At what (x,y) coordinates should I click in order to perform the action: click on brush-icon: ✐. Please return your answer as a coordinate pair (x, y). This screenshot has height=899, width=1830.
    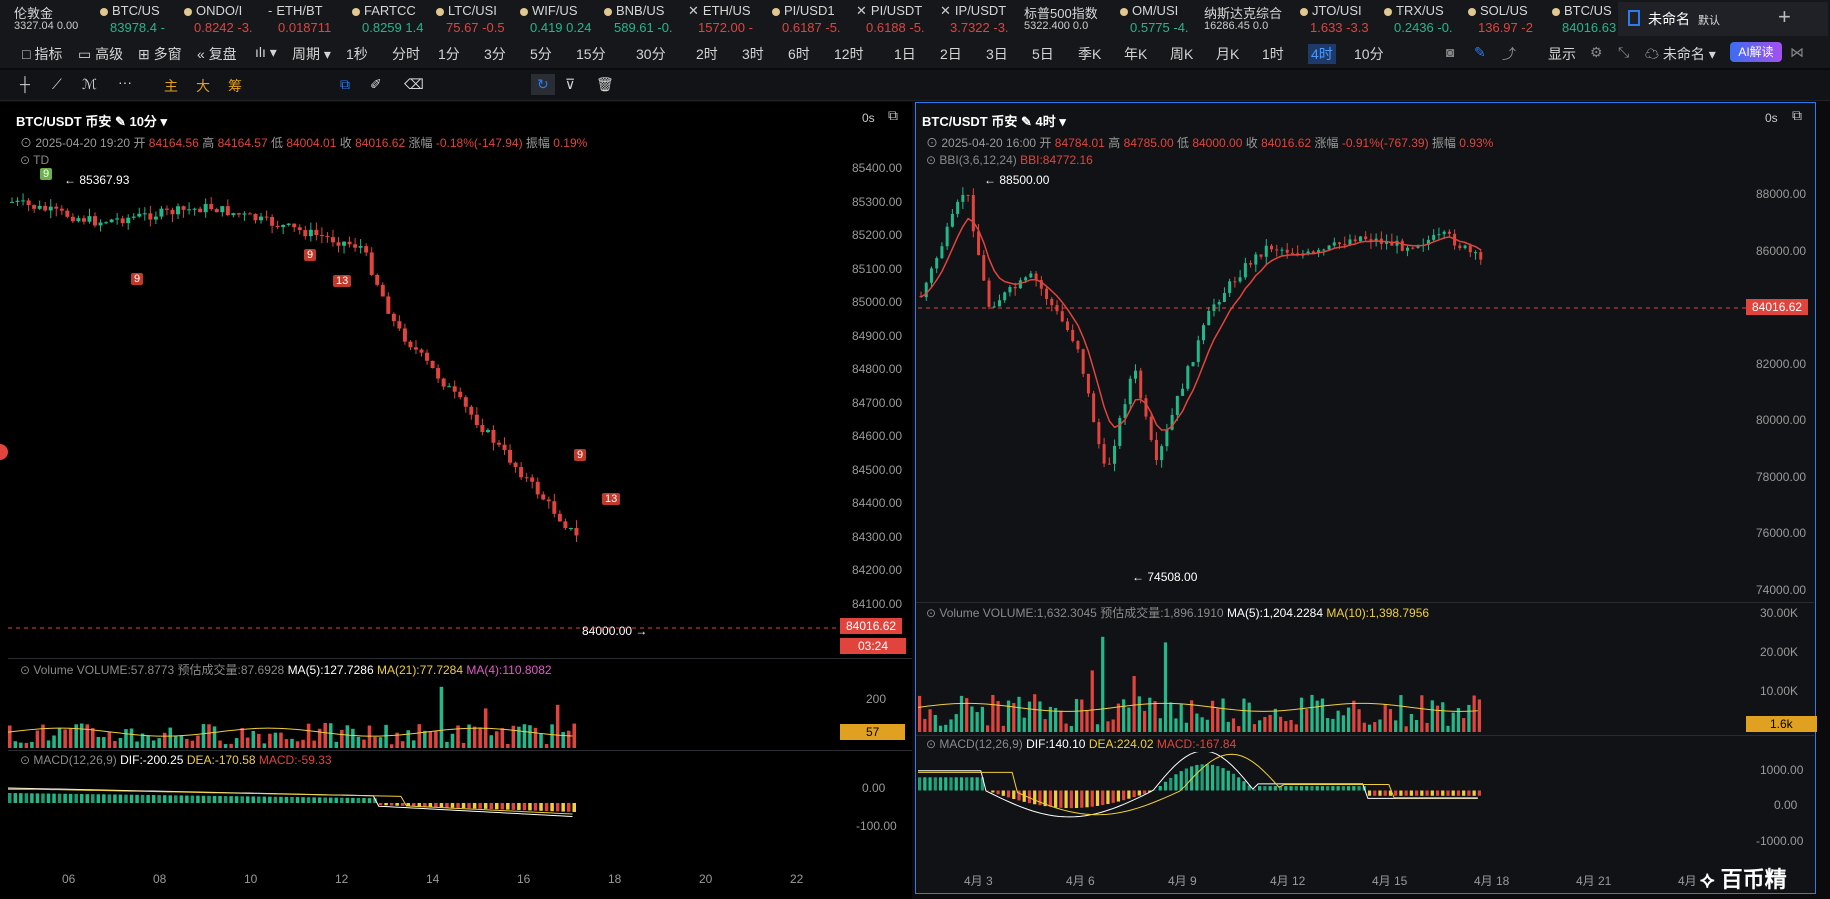
    Looking at the image, I should click on (376, 84).